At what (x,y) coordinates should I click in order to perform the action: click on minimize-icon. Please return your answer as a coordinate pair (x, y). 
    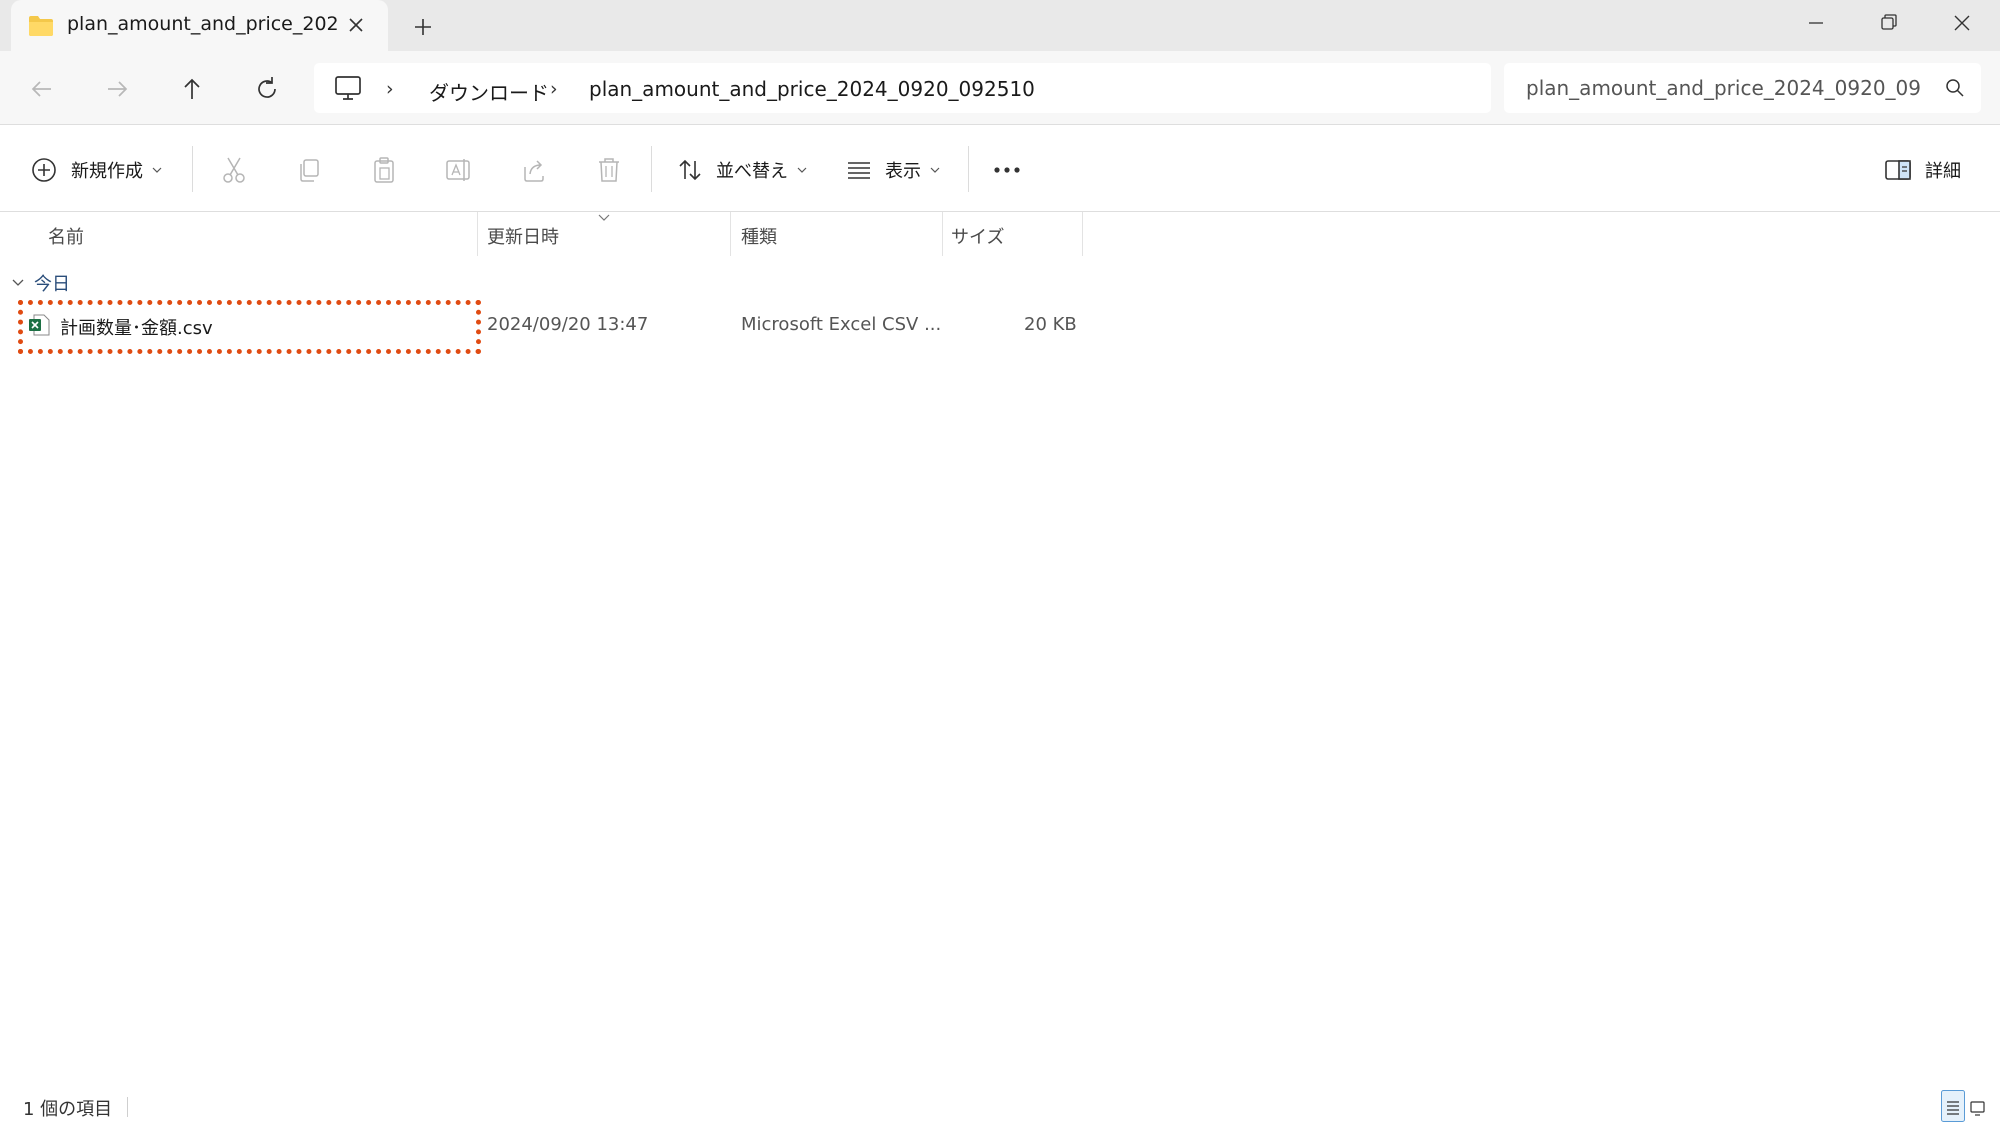
    Looking at the image, I should click on (1816, 23).